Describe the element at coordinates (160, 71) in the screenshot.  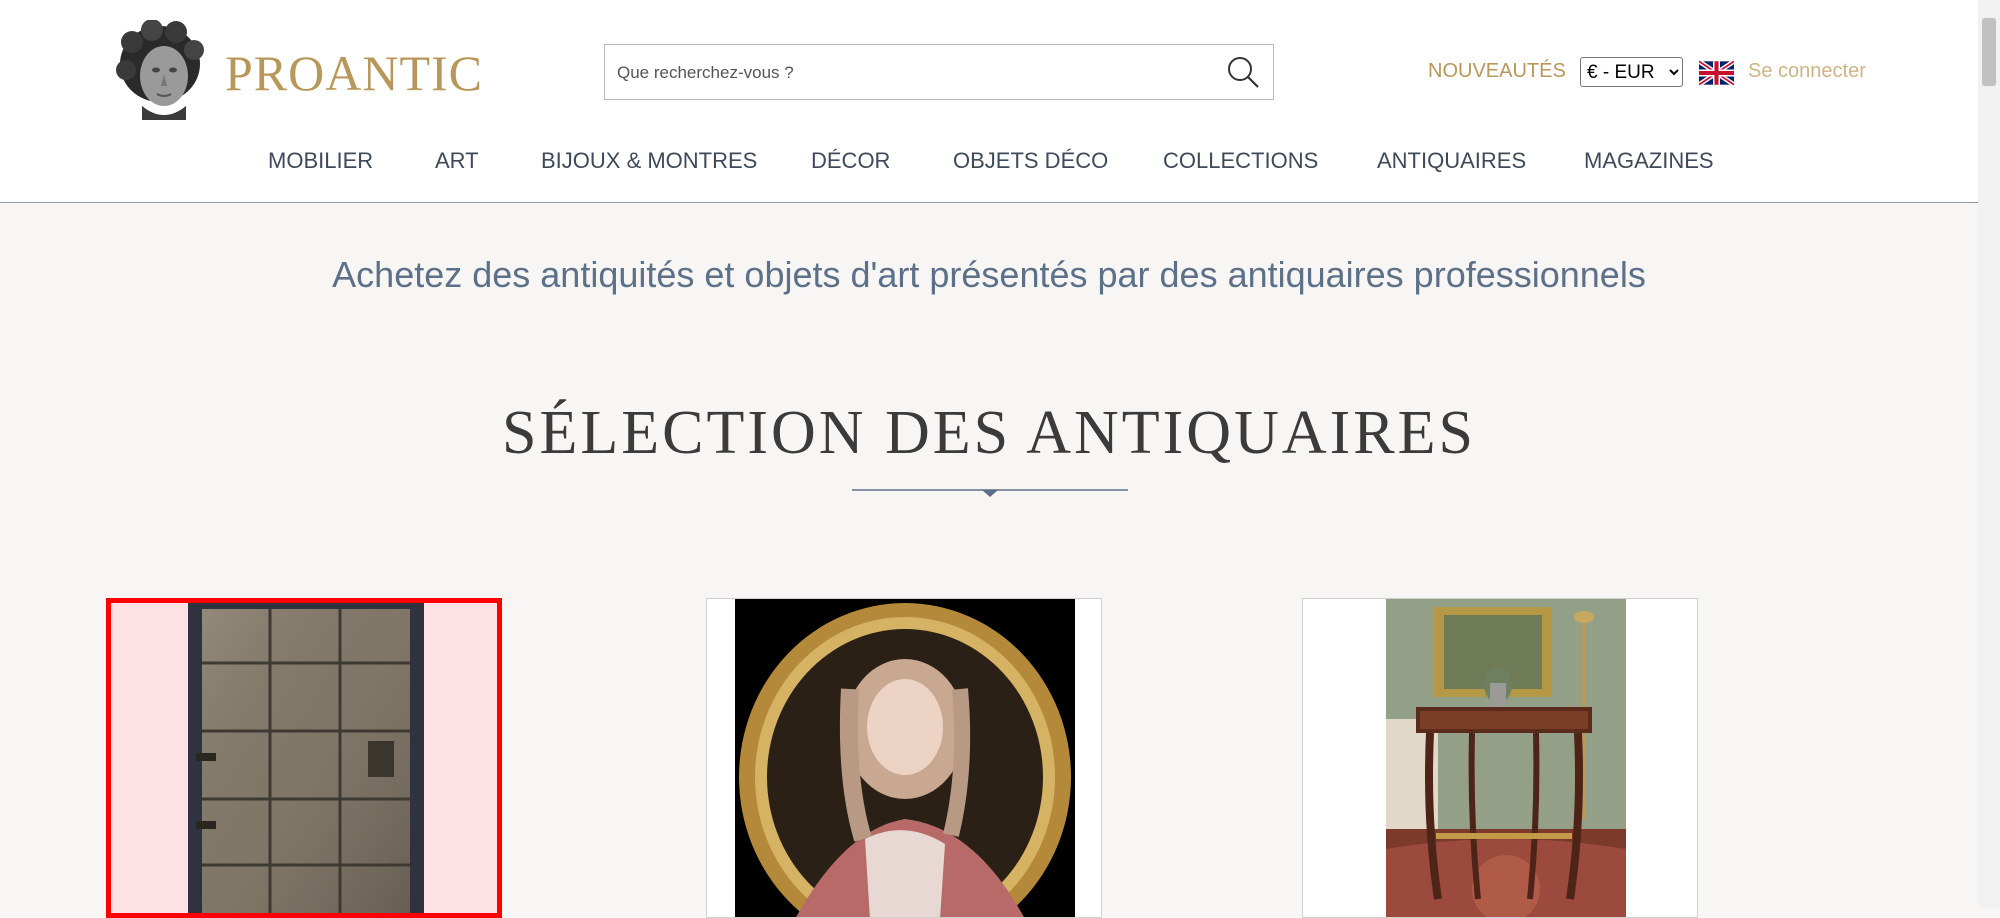
I see `sculpted-head-icon` at that location.